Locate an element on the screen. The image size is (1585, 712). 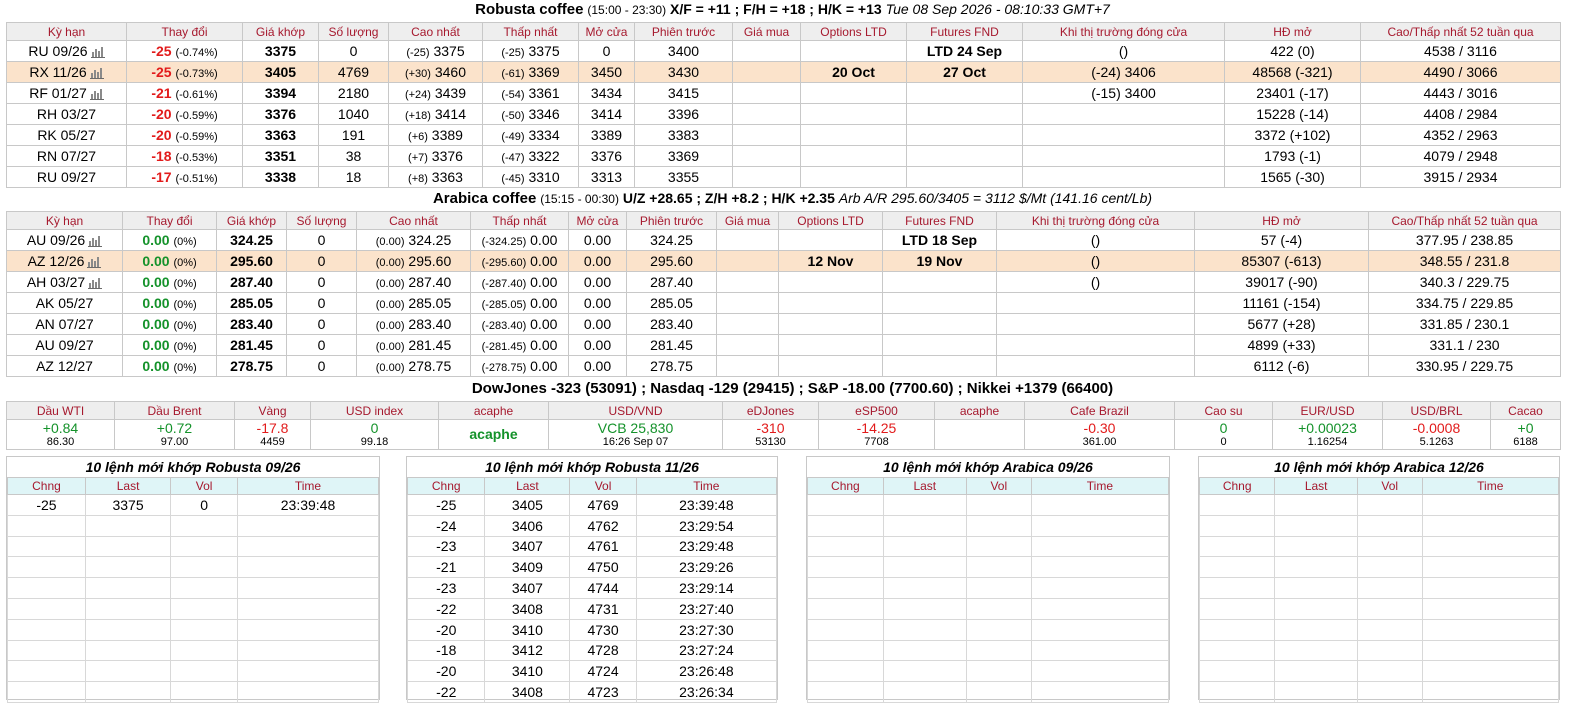
contract-symbol: AN 07/27 is located at coordinates (64, 324).